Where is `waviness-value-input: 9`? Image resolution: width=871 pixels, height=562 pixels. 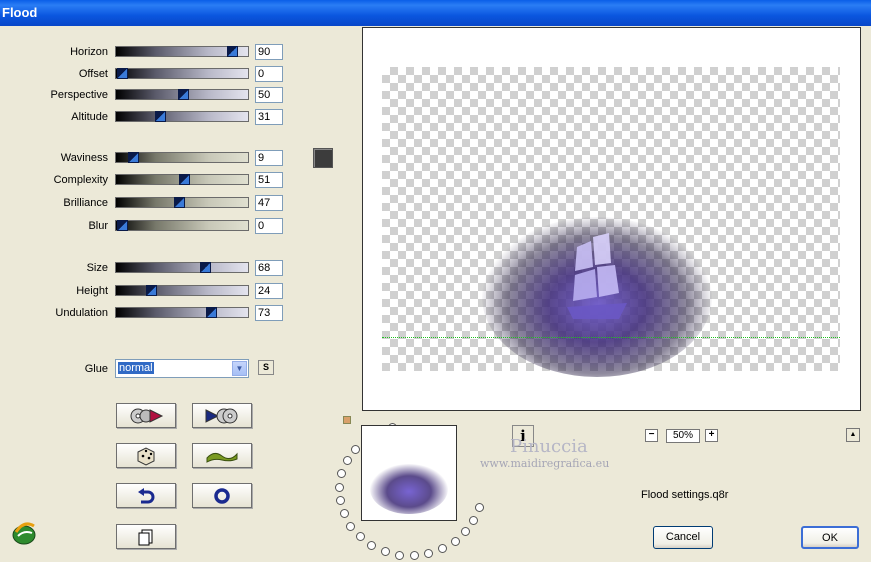
waviness-value-input: 9 is located at coordinates (269, 158).